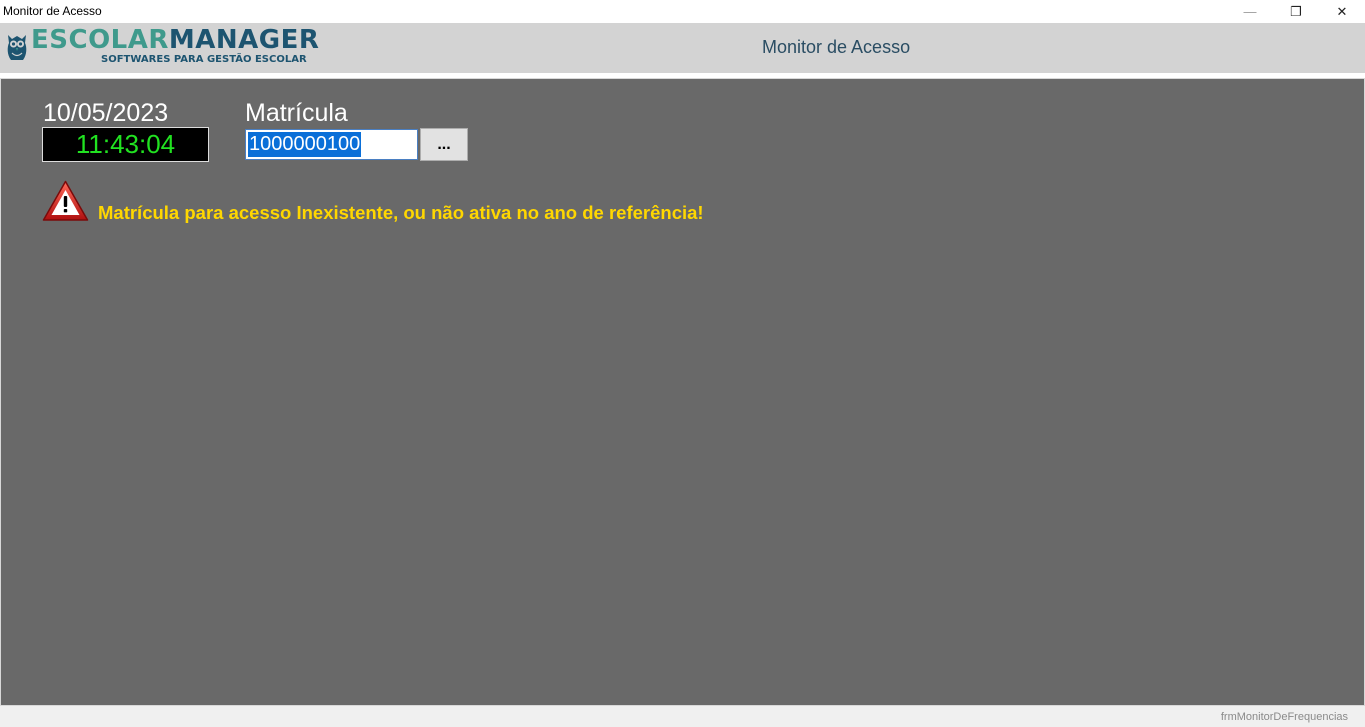 This screenshot has width=1365, height=727. I want to click on restore-button: ❐, so click(1296, 11).